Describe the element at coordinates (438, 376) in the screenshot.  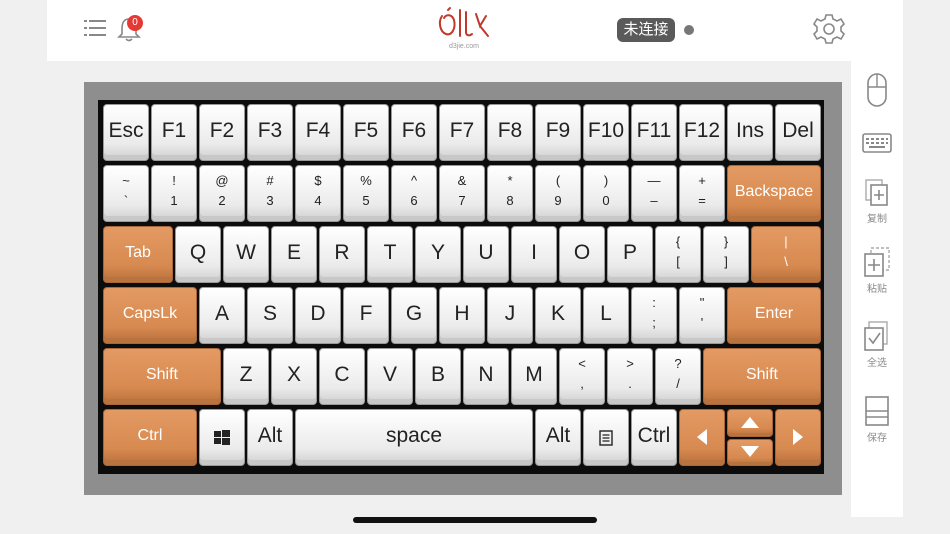
I see `key-b: B` at that location.